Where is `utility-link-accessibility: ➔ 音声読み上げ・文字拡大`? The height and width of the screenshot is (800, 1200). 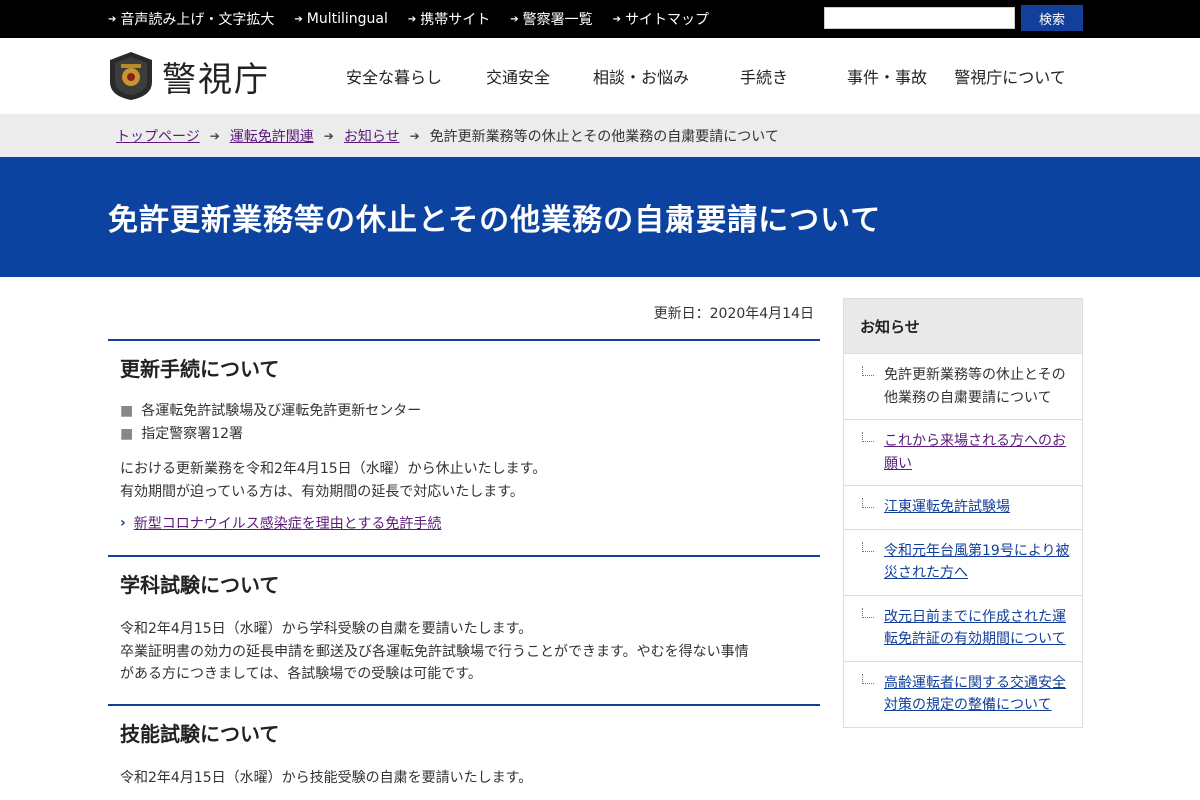 utility-link-accessibility: ➔ 音声読み上げ・文字拡大 is located at coordinates (191, 19).